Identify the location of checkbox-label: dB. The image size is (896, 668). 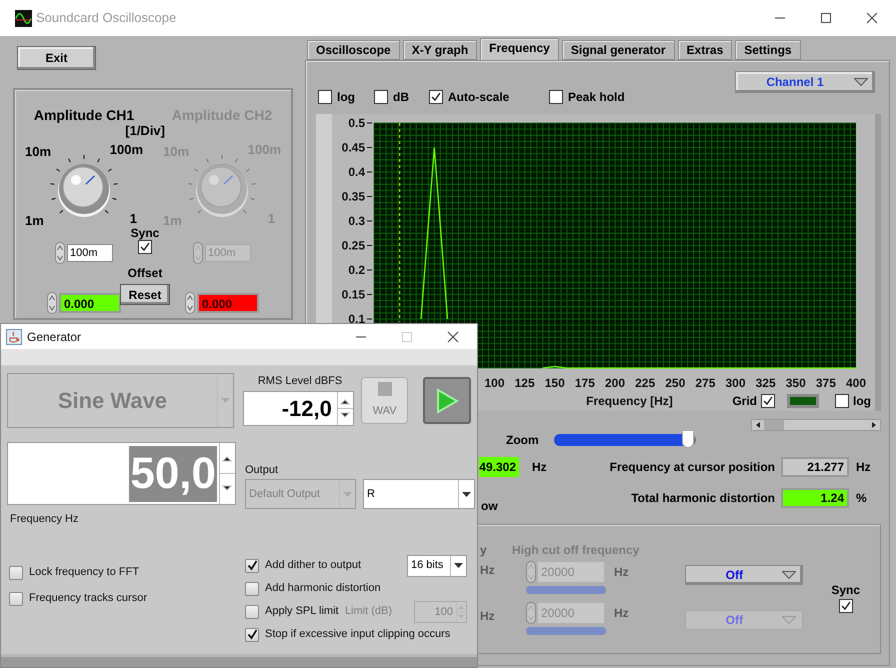
(401, 97).